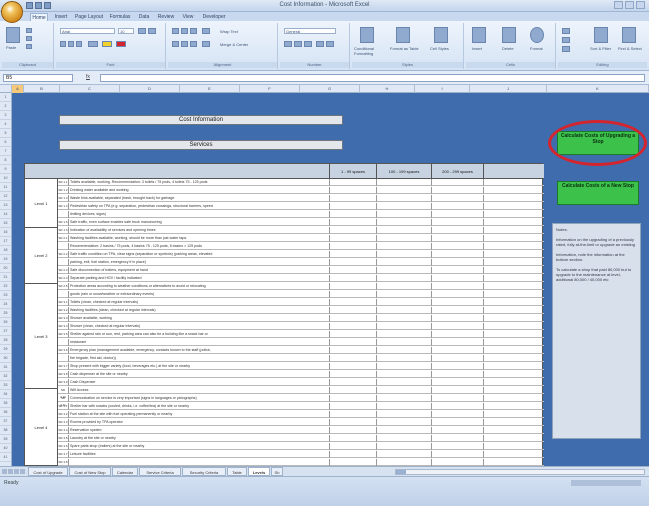  I want to click on merge-center-button: Merge & Center, so click(234, 44).